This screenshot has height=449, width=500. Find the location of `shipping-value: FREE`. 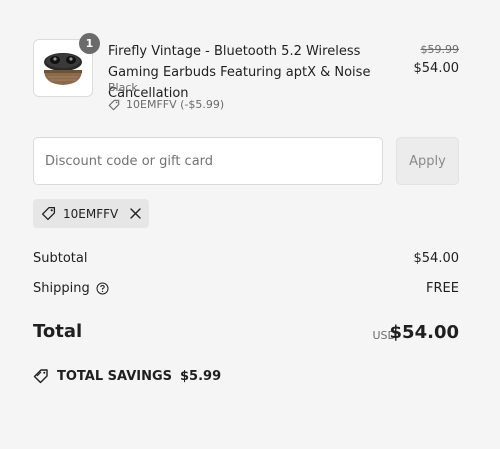

shipping-value: FREE is located at coordinates (442, 288).